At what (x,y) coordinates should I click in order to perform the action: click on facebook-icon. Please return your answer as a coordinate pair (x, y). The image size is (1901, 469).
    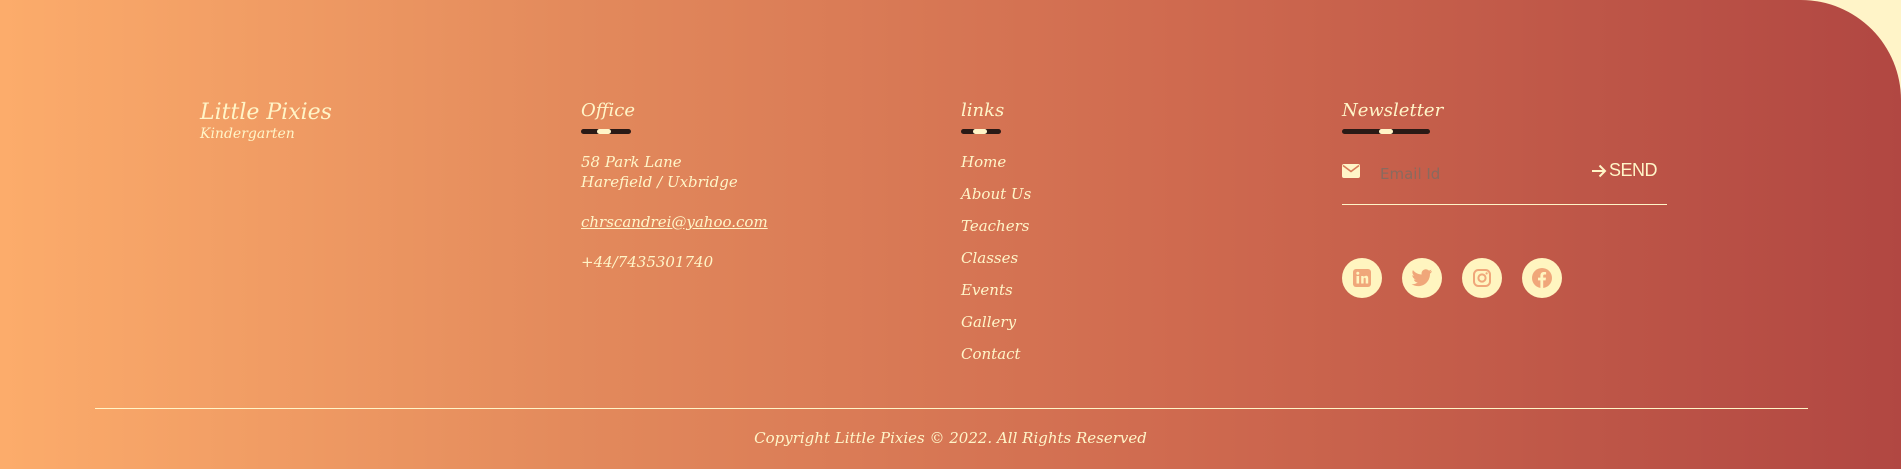
    Looking at the image, I should click on (1542, 278).